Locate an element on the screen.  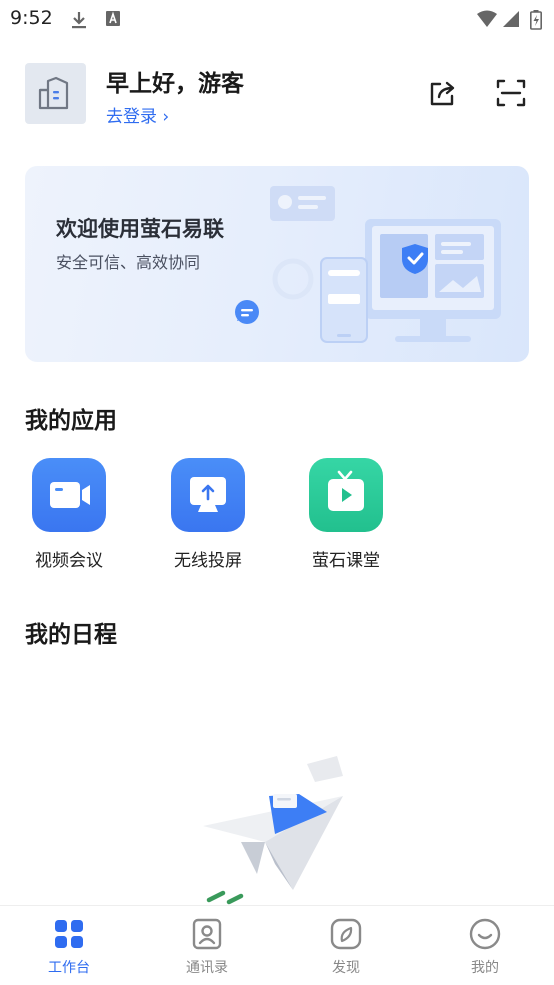
download-icon is located at coordinates (79, 20).